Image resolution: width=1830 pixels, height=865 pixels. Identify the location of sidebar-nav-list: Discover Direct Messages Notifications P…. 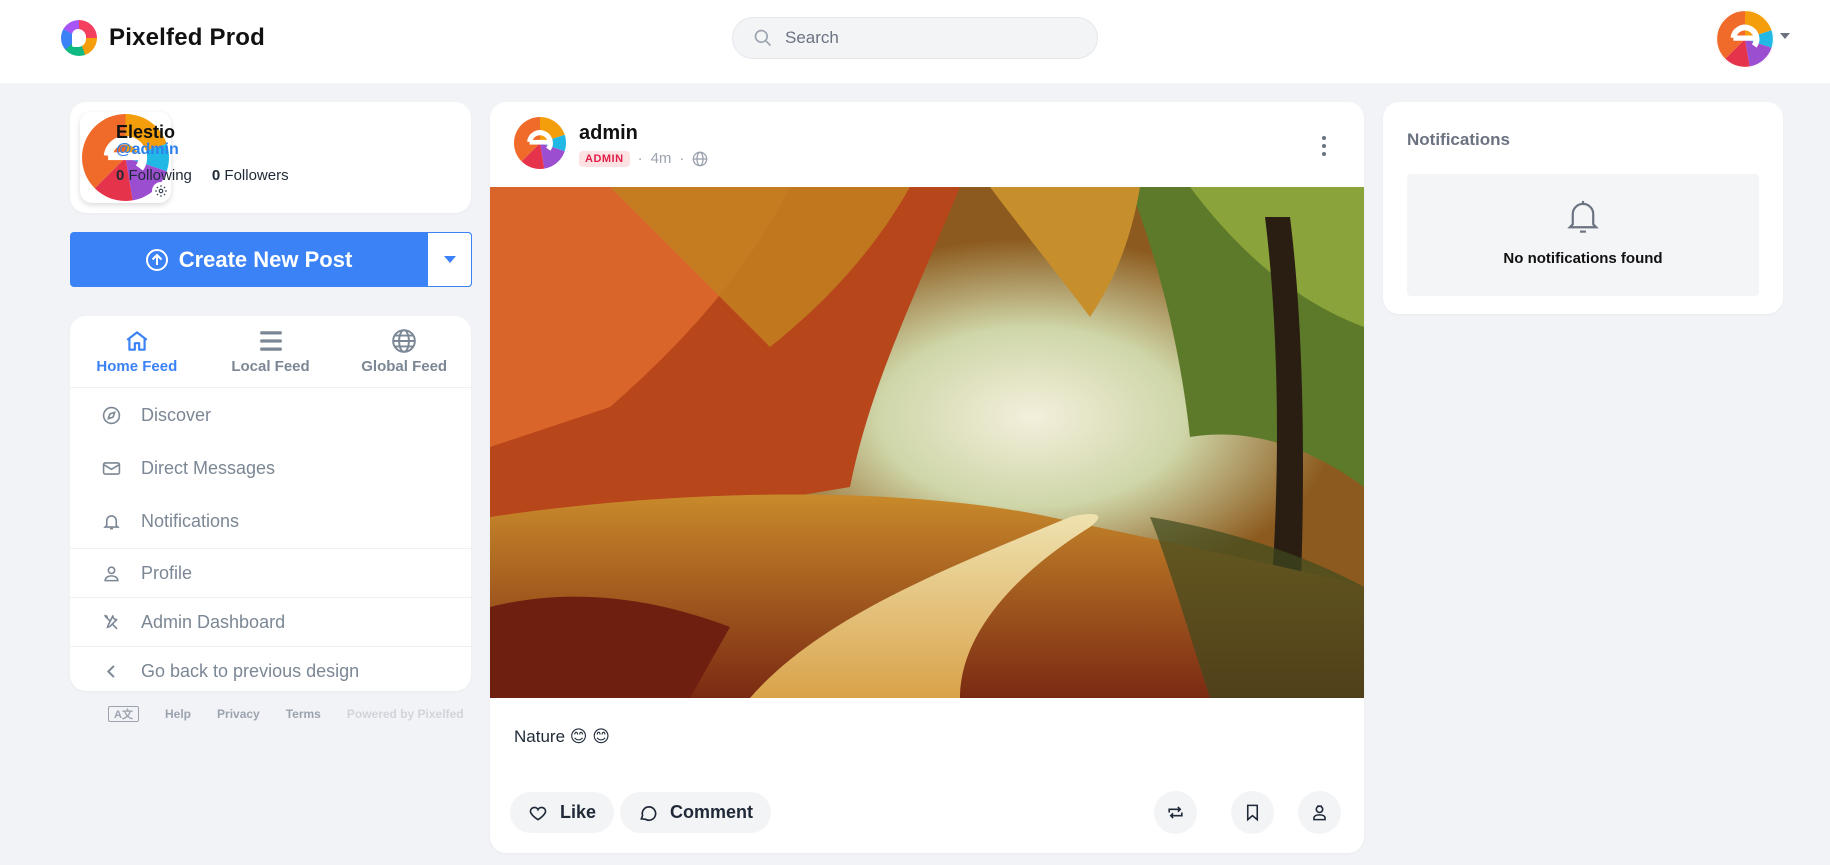
(270, 542).